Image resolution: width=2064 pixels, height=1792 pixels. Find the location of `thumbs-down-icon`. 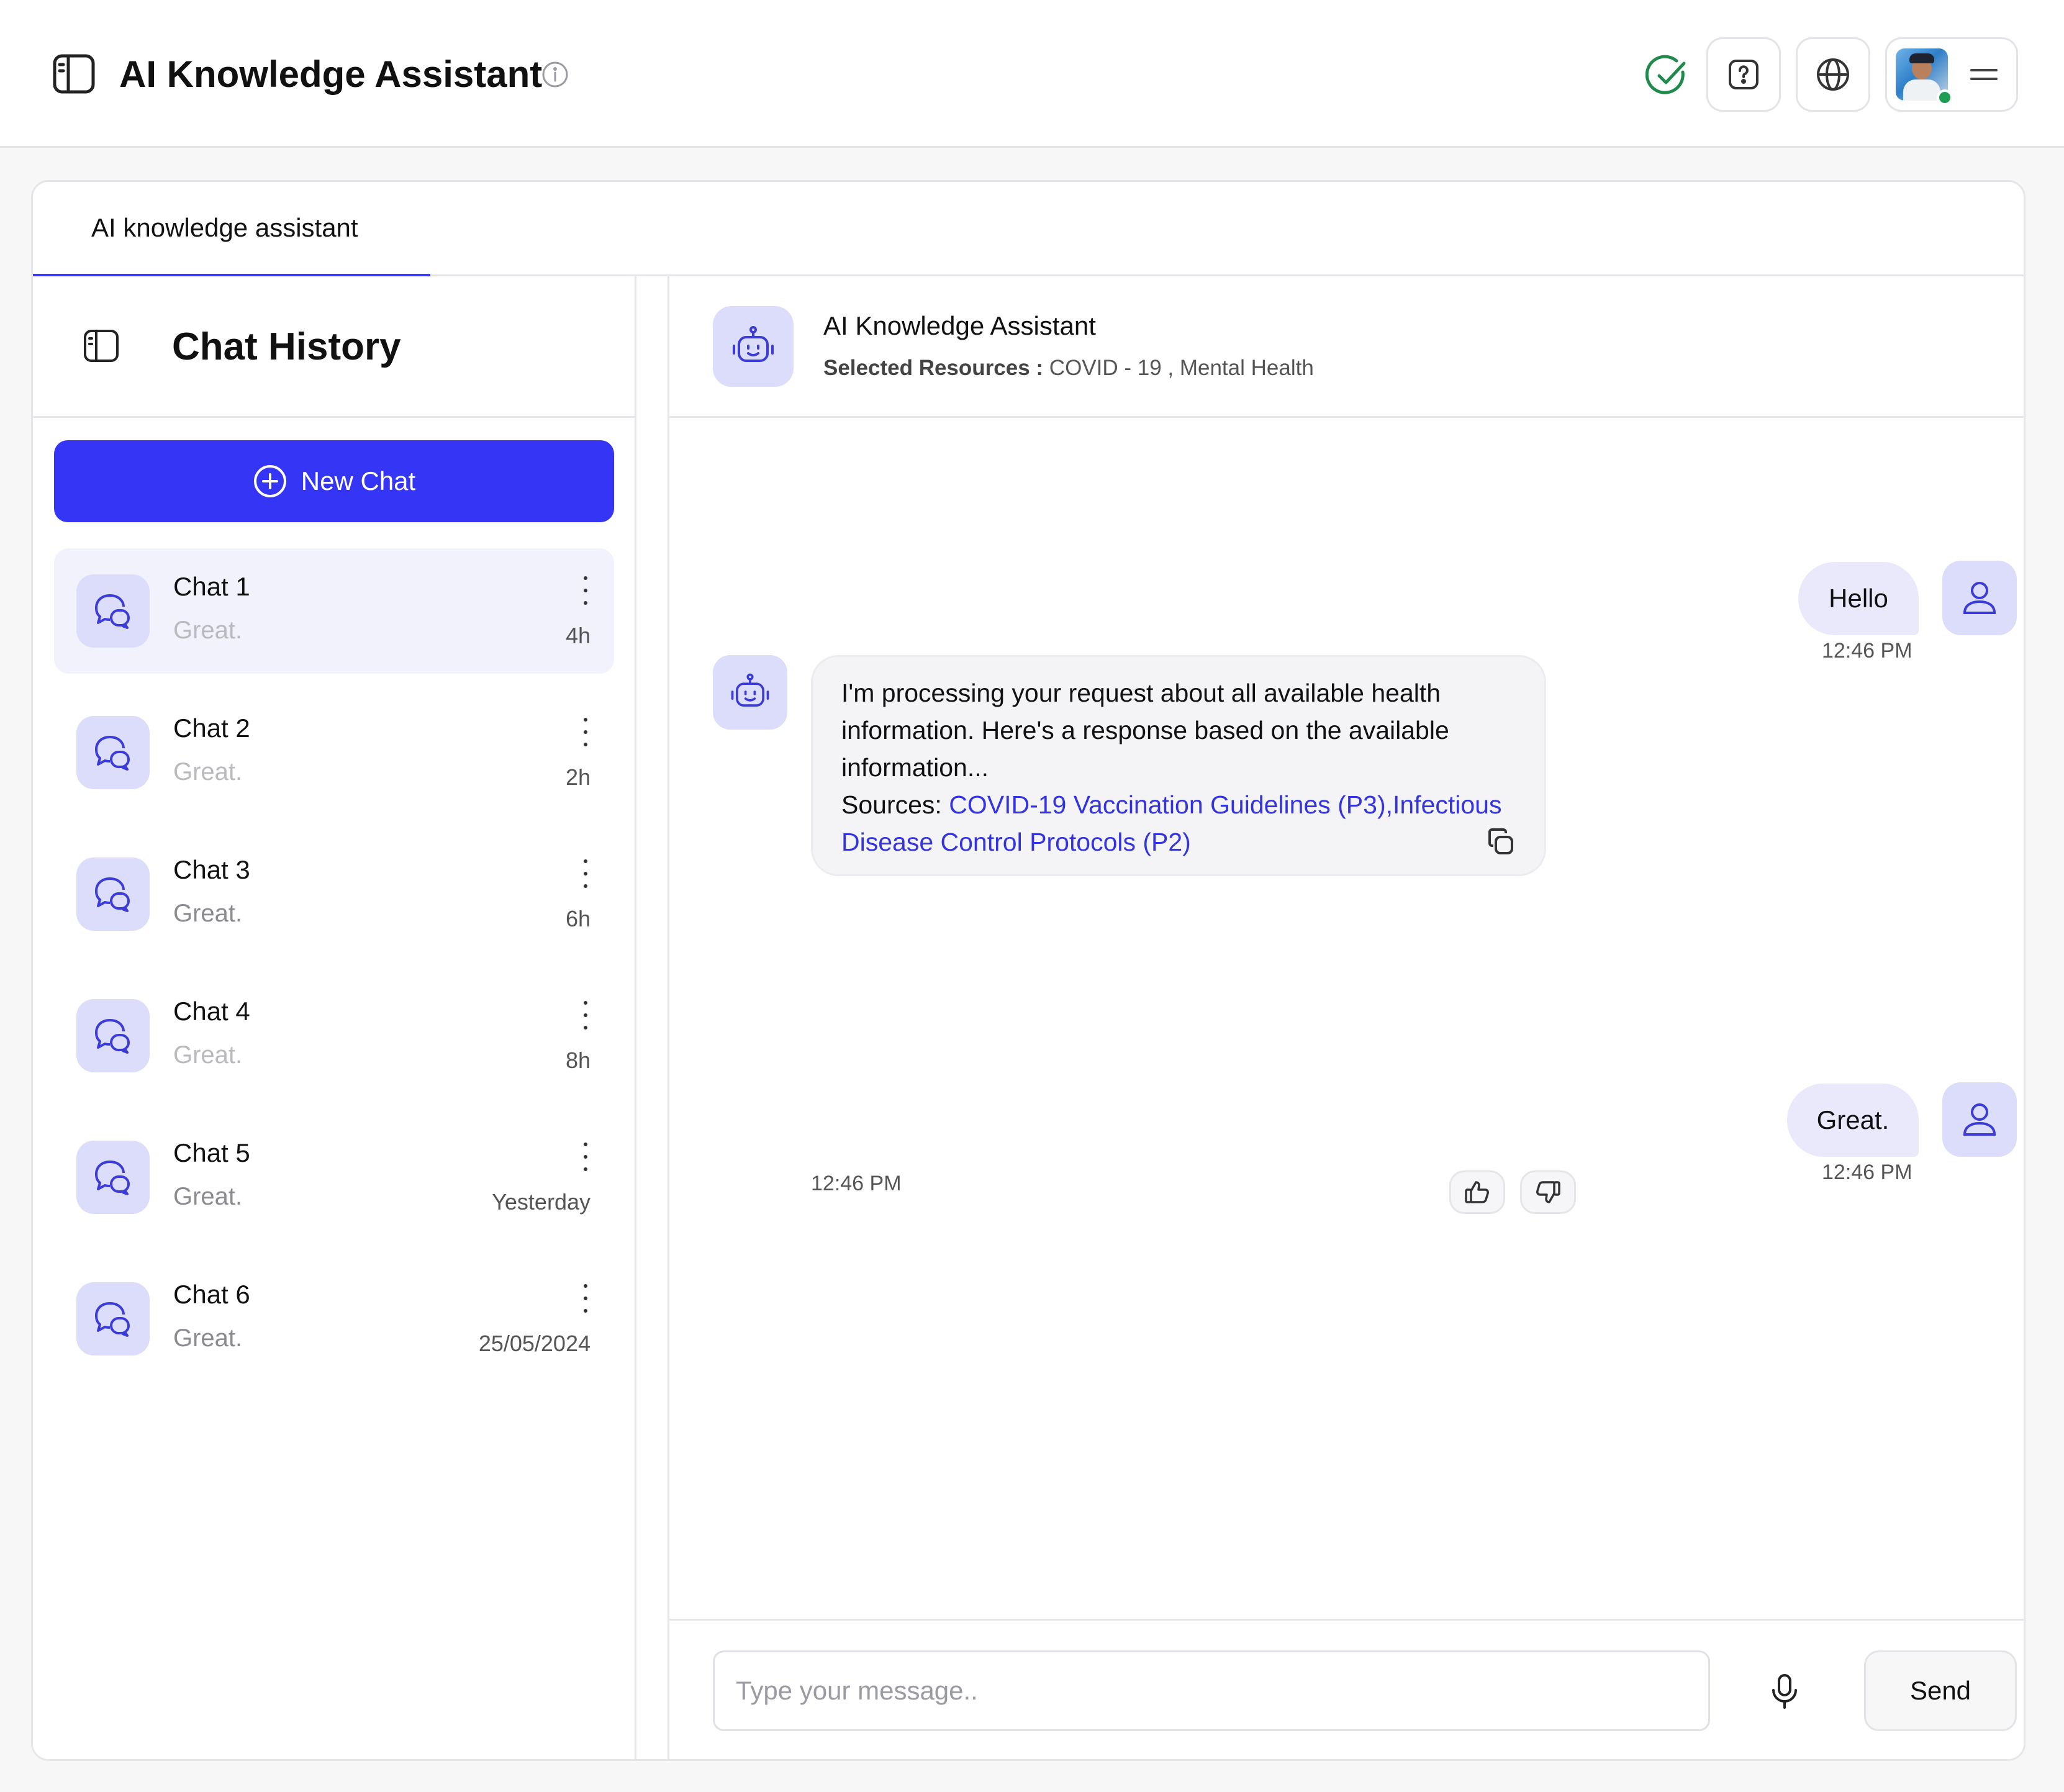

thumbs-down-icon is located at coordinates (1548, 1192).